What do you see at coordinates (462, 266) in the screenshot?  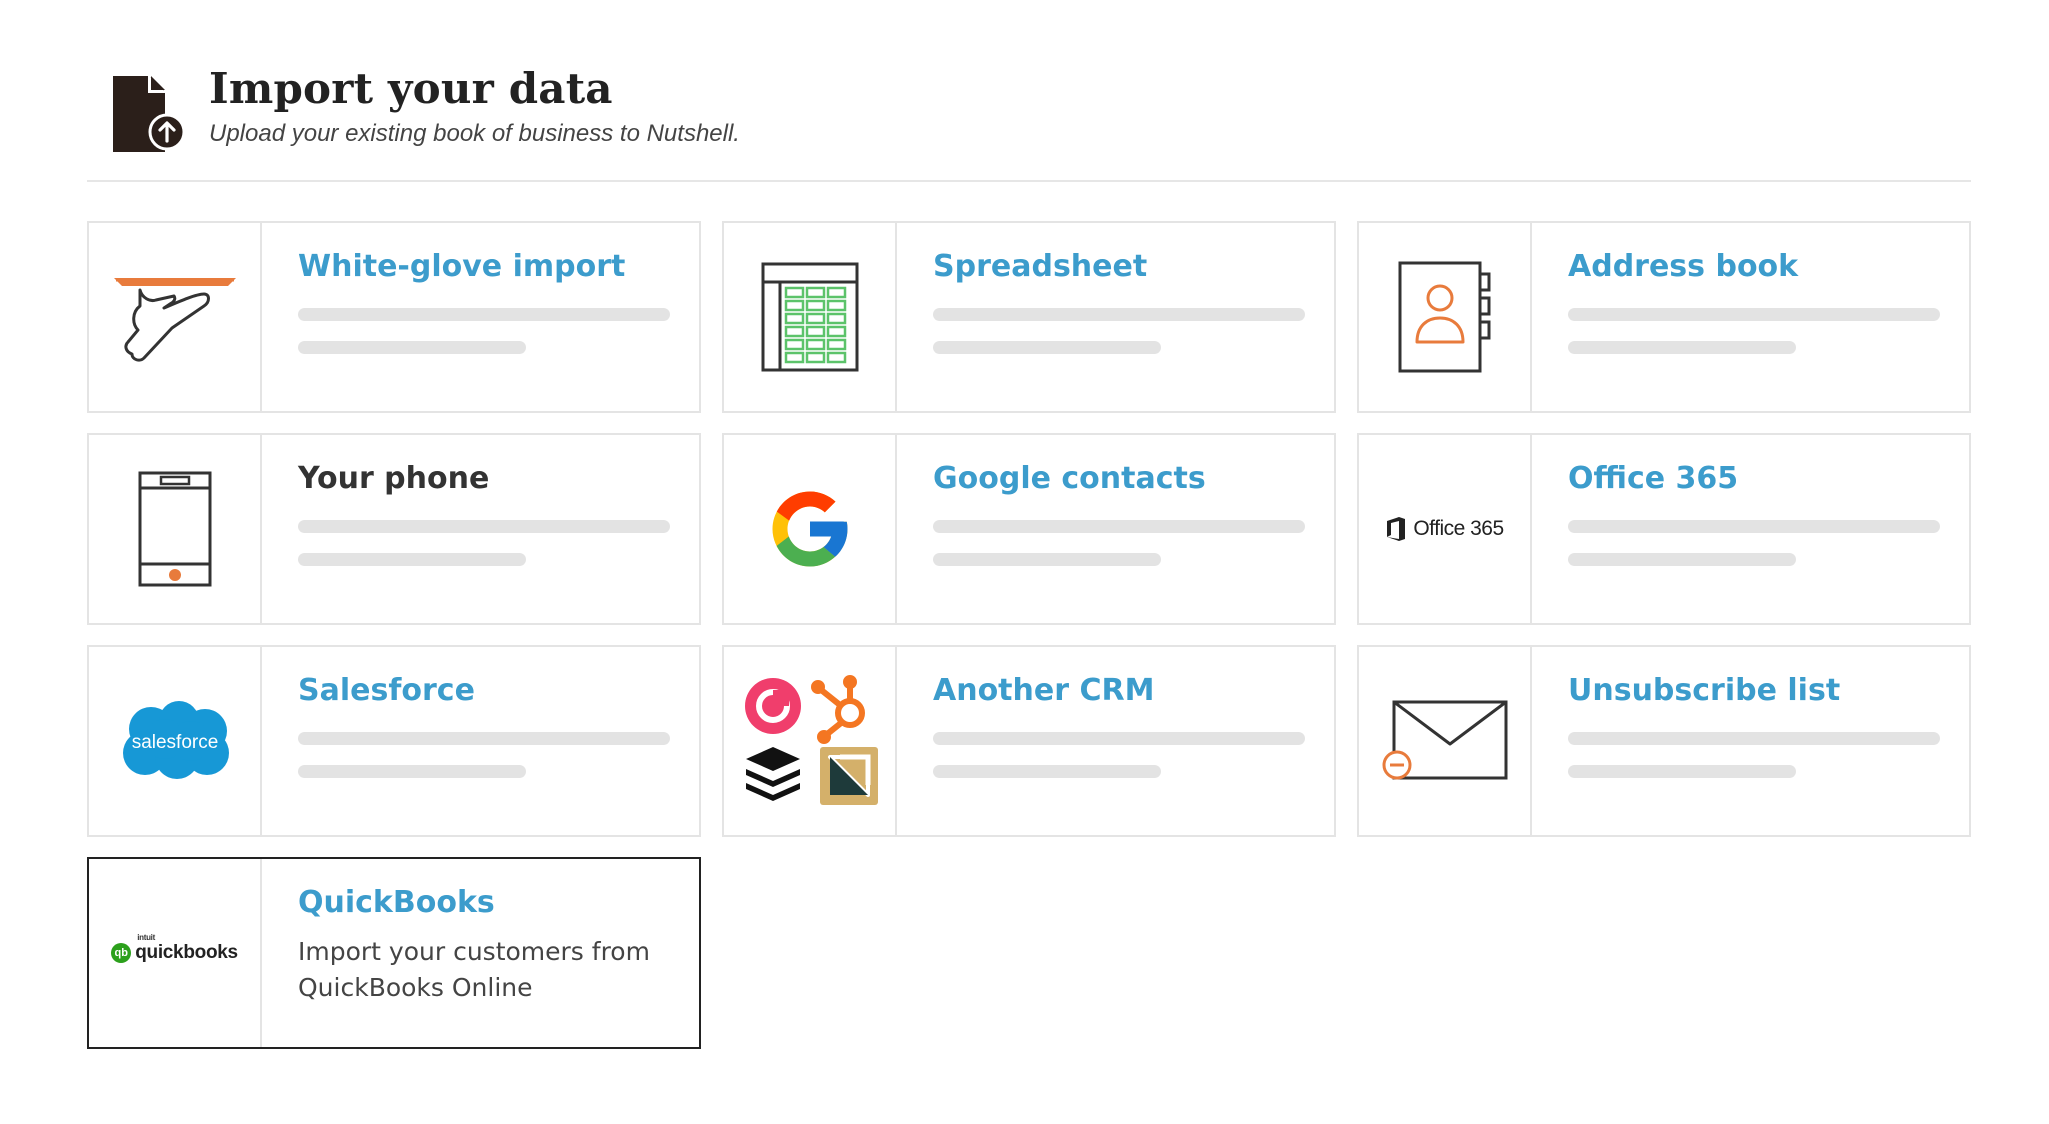 I see `option-title: White-glove import` at bounding box center [462, 266].